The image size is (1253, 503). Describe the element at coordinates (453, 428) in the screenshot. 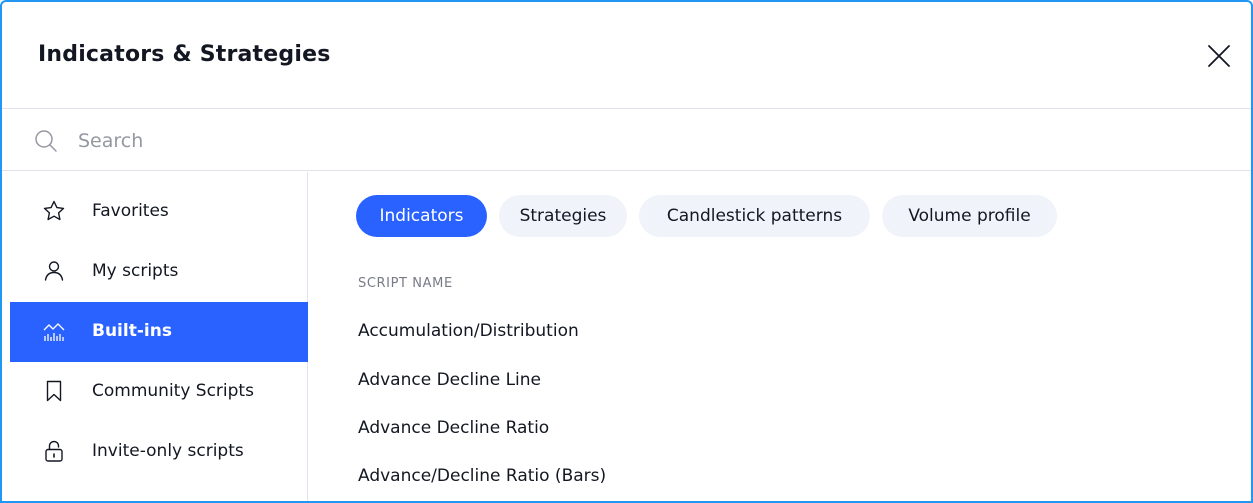

I see `list-item: Advance Decline Ratio` at that location.